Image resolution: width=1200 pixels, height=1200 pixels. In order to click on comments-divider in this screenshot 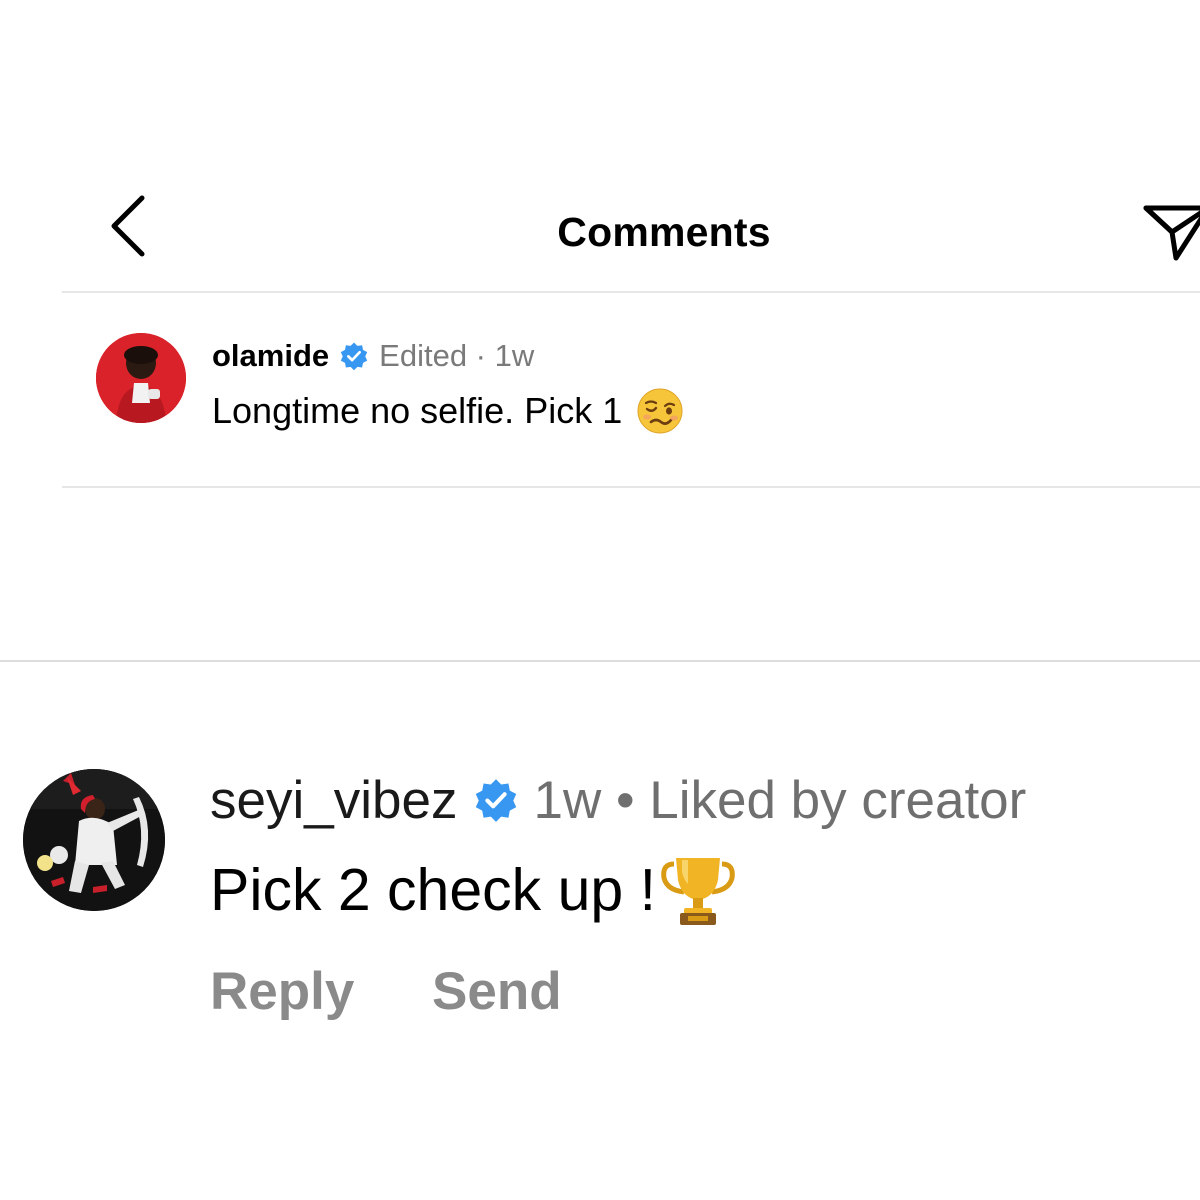, I will do `click(600, 661)`.